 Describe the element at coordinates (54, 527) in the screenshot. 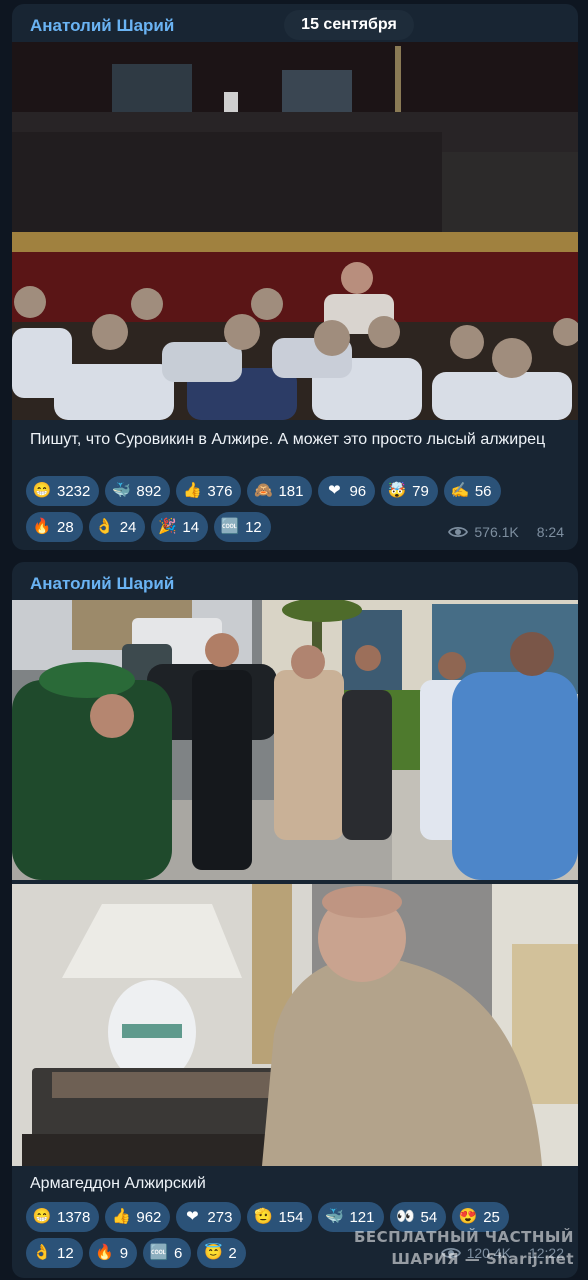

I see `reaction-button: 🔥 28` at that location.